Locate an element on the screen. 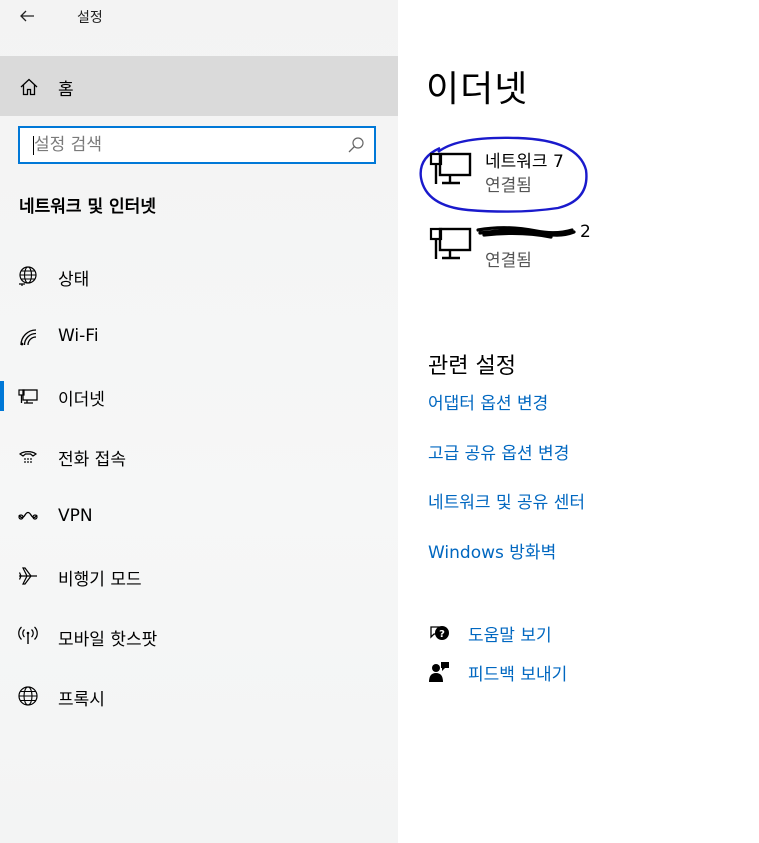  sidebar-item-label: 프록시 is located at coordinates (81, 700).